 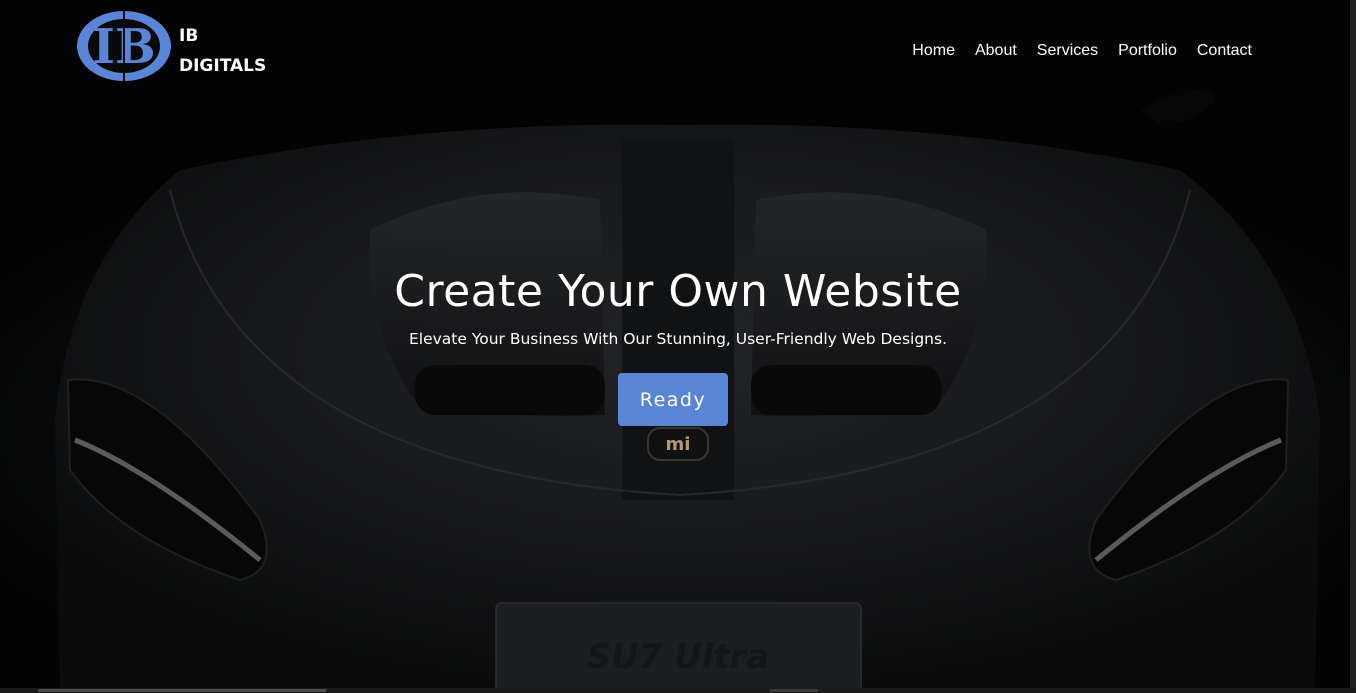 I want to click on nav-services: Services, so click(x=1067, y=51).